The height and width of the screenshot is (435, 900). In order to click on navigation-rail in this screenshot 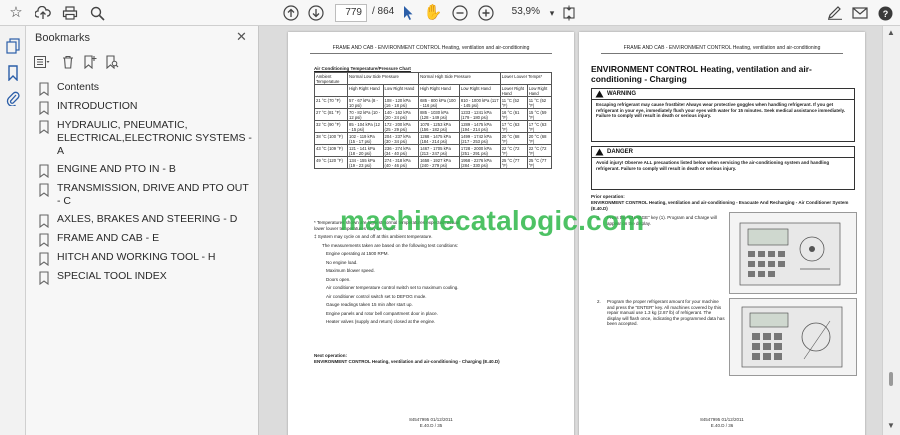, I will do `click(13, 230)`.